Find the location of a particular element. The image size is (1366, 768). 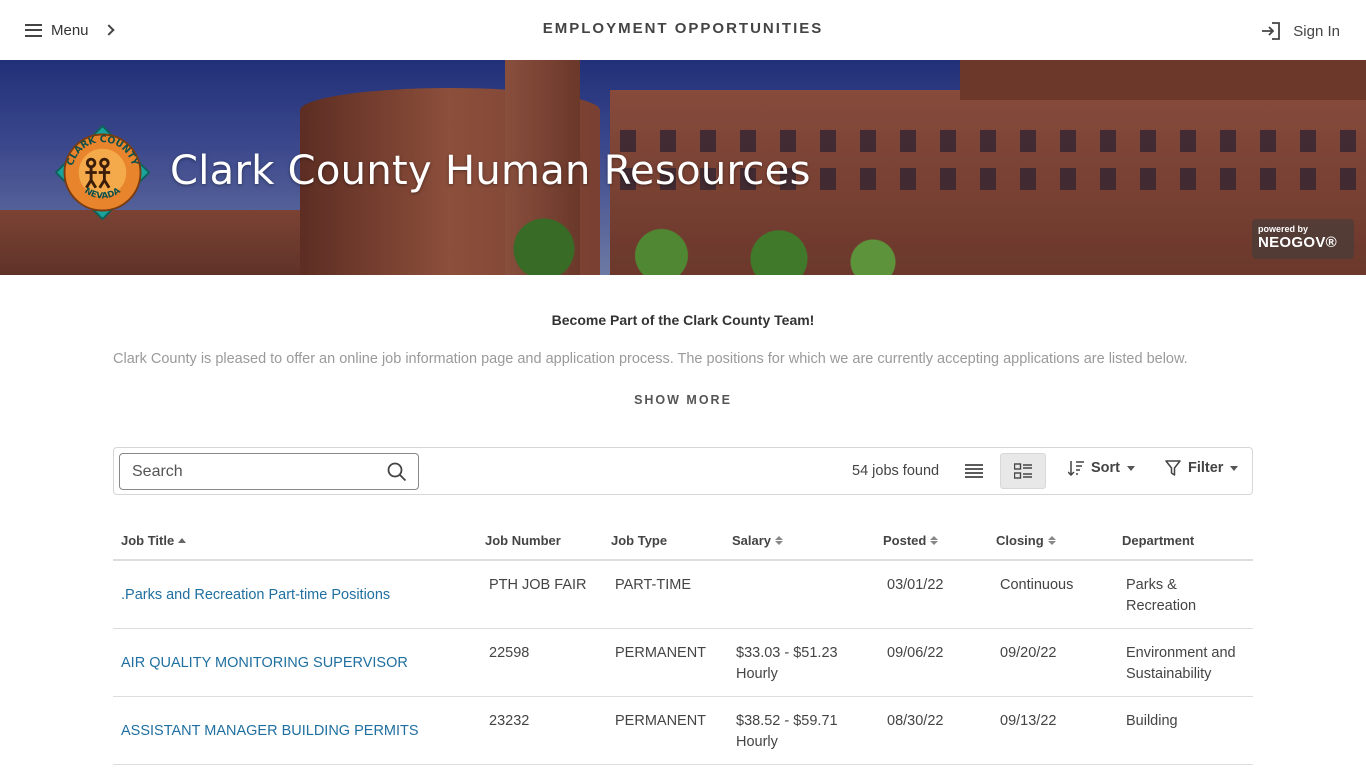

page-heading: EMPLOYMENT OPPORTUNITIES is located at coordinates (683, 28).